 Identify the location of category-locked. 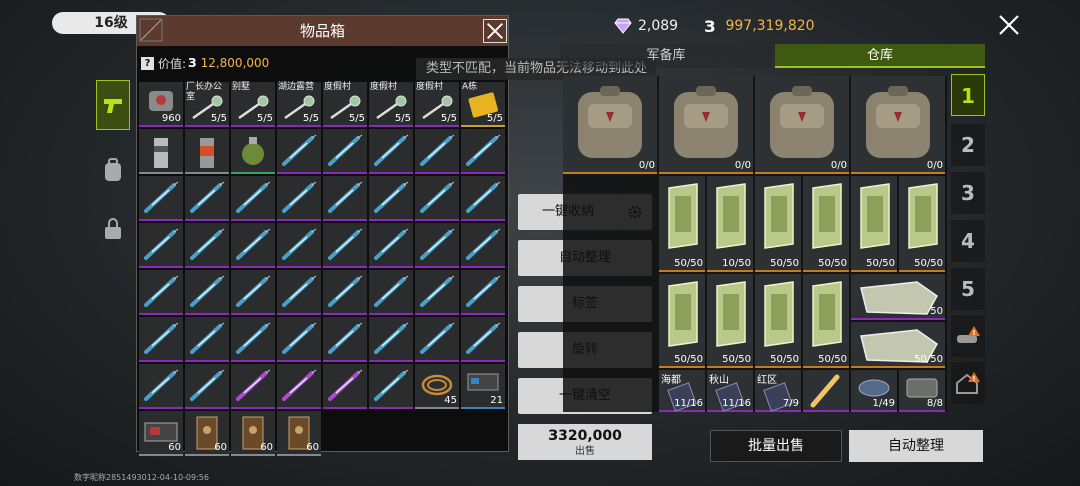
(113, 230).